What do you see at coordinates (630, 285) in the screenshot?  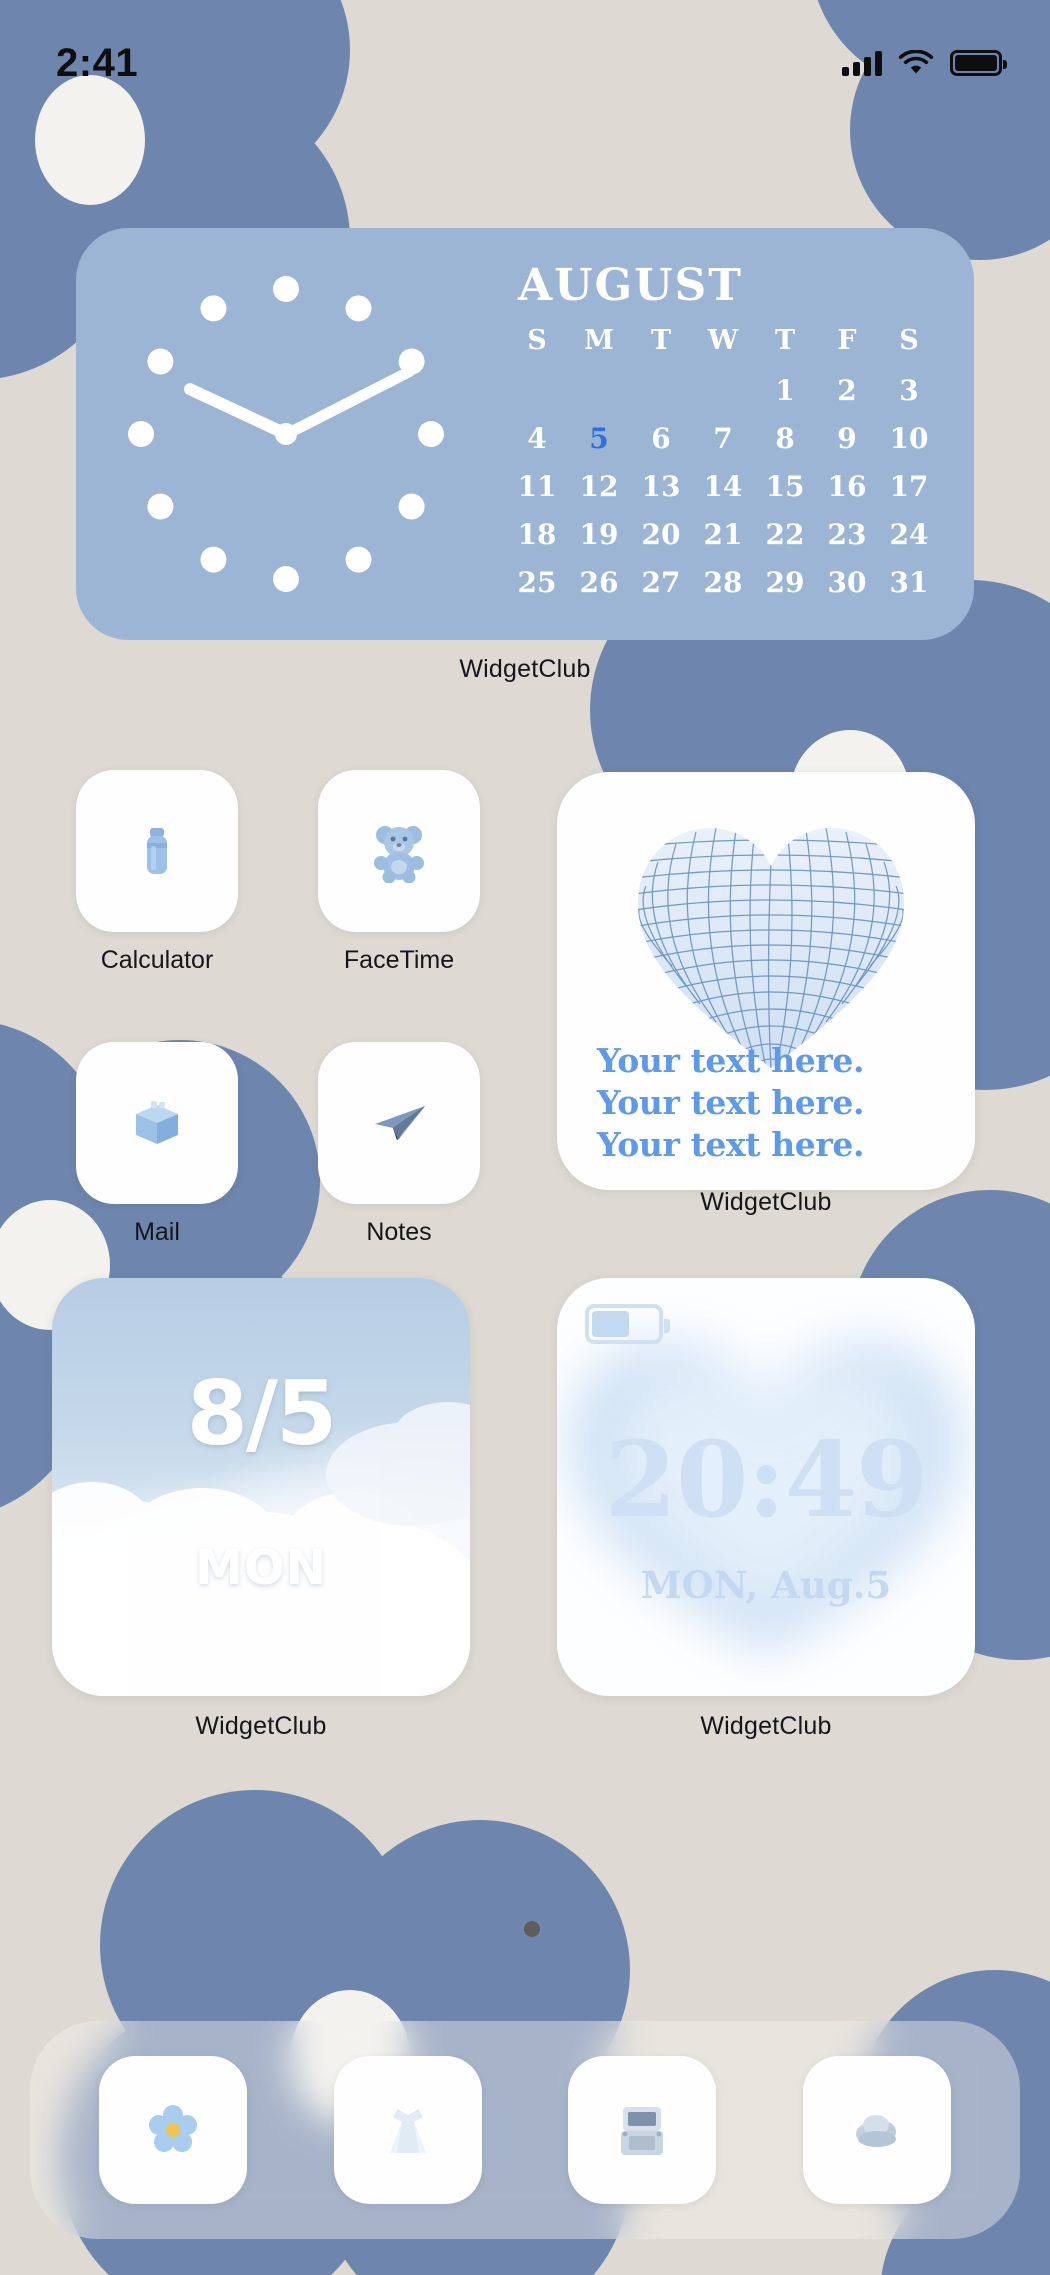 I see `calendar-month-title: AUGUST` at bounding box center [630, 285].